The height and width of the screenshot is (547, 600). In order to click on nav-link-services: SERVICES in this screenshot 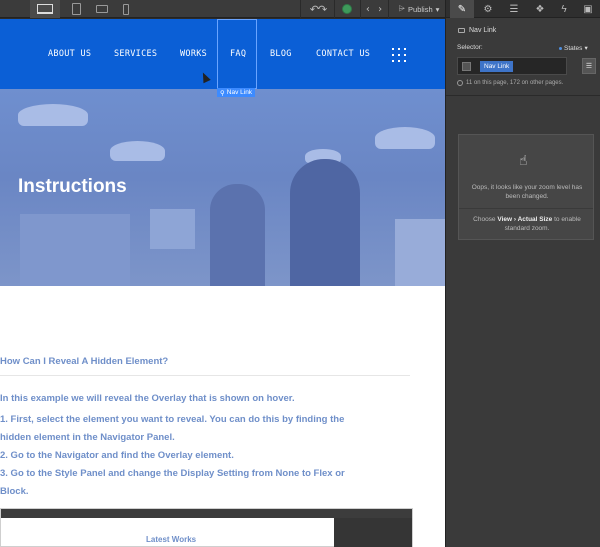, I will do `click(135, 54)`.